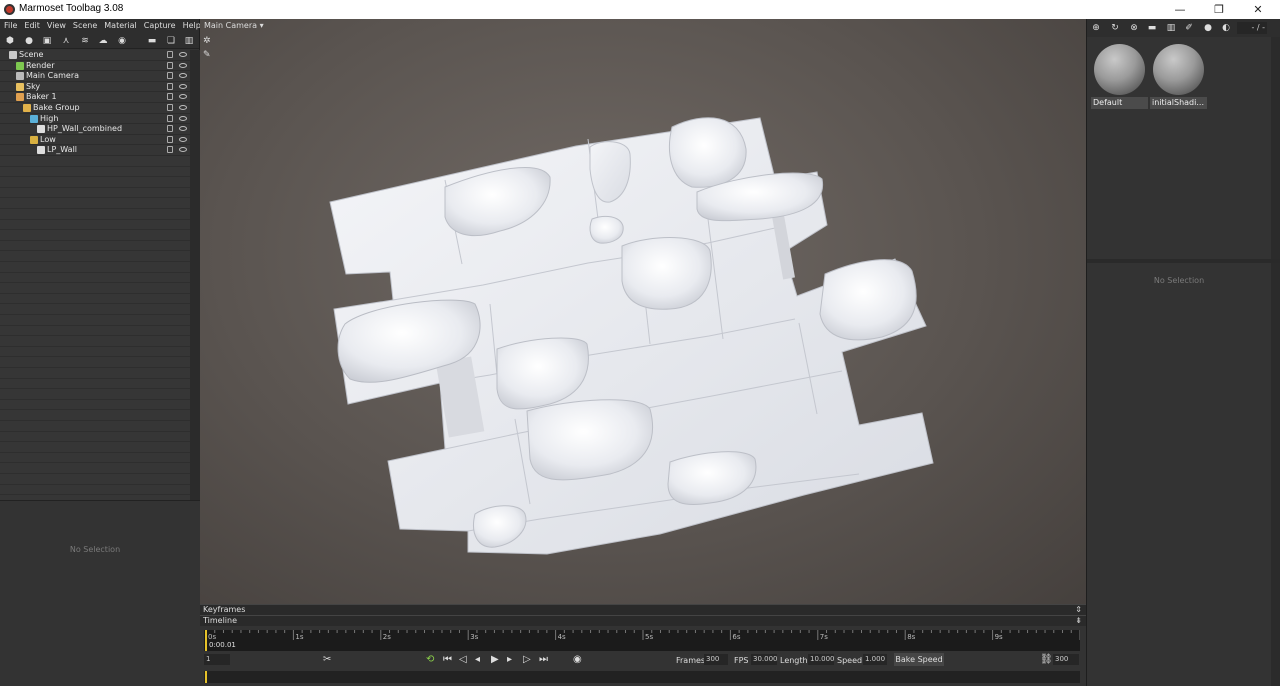 The height and width of the screenshot is (686, 1280). I want to click on material-sphere-preview, so click(1119, 69).